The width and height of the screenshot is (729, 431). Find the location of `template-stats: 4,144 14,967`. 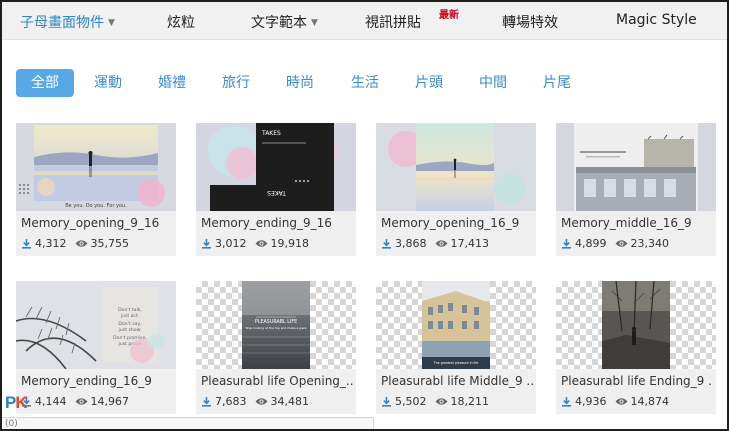

template-stats: 4,144 14,967 is located at coordinates (79, 401).